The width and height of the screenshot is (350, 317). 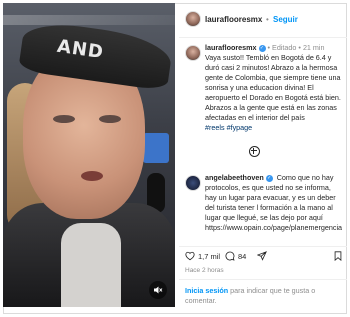 I want to click on comment-action: 84, so click(x=235, y=256).